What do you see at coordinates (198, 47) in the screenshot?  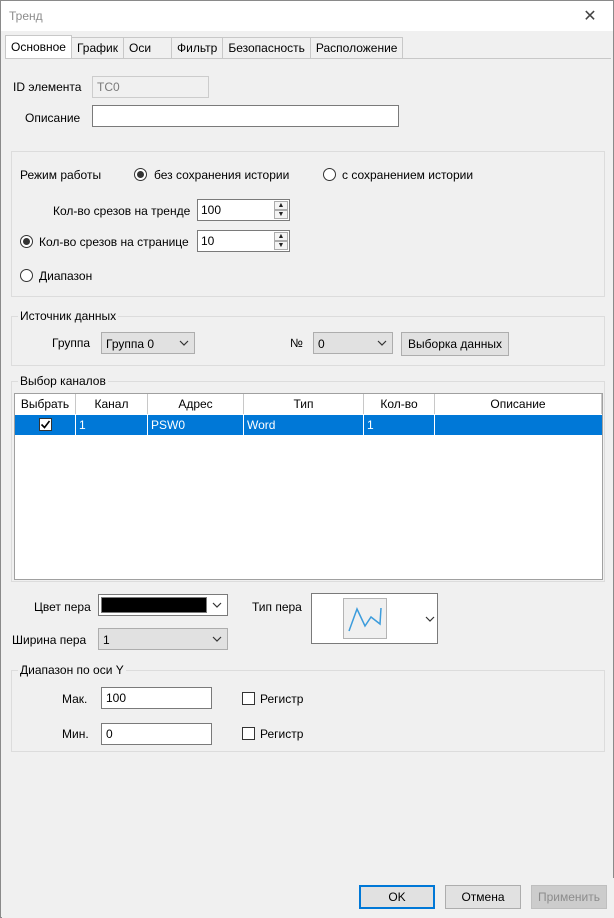 I see `tab-filter: Фильтр` at bounding box center [198, 47].